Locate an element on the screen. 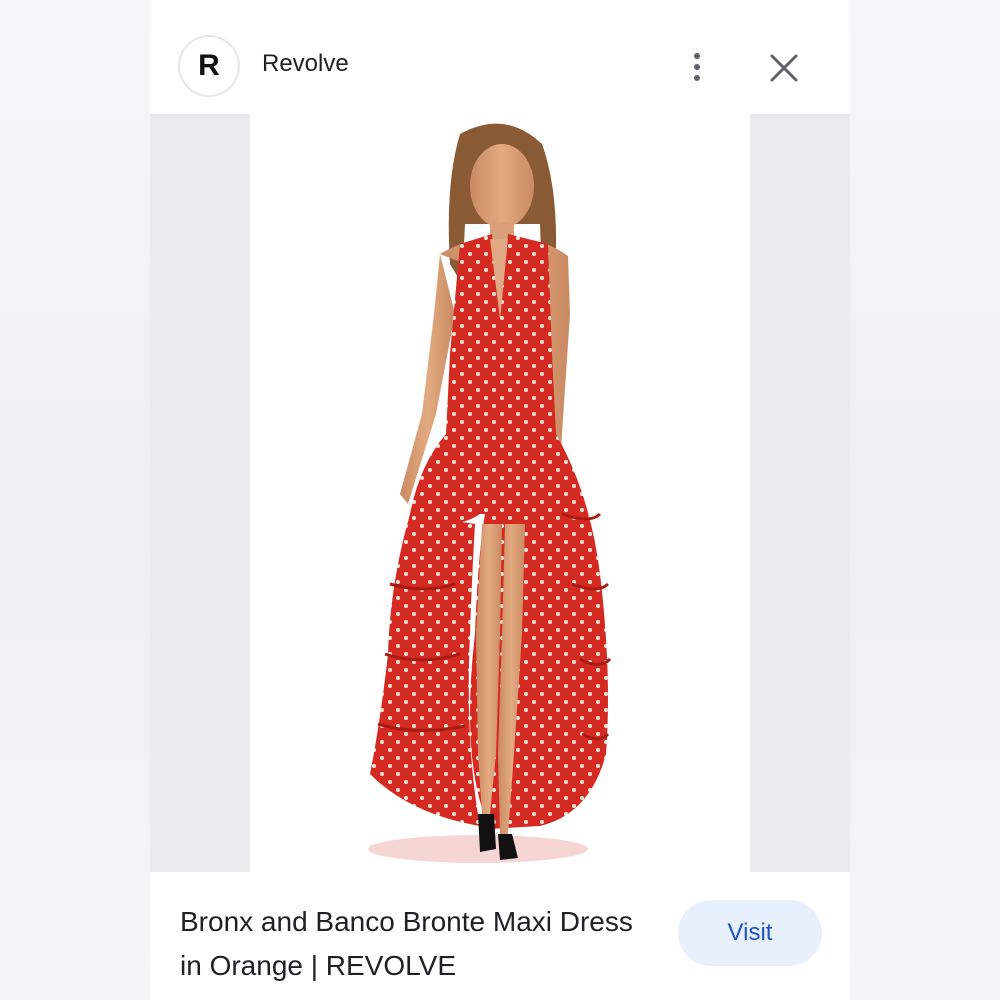  close-button is located at coordinates (784, 68).